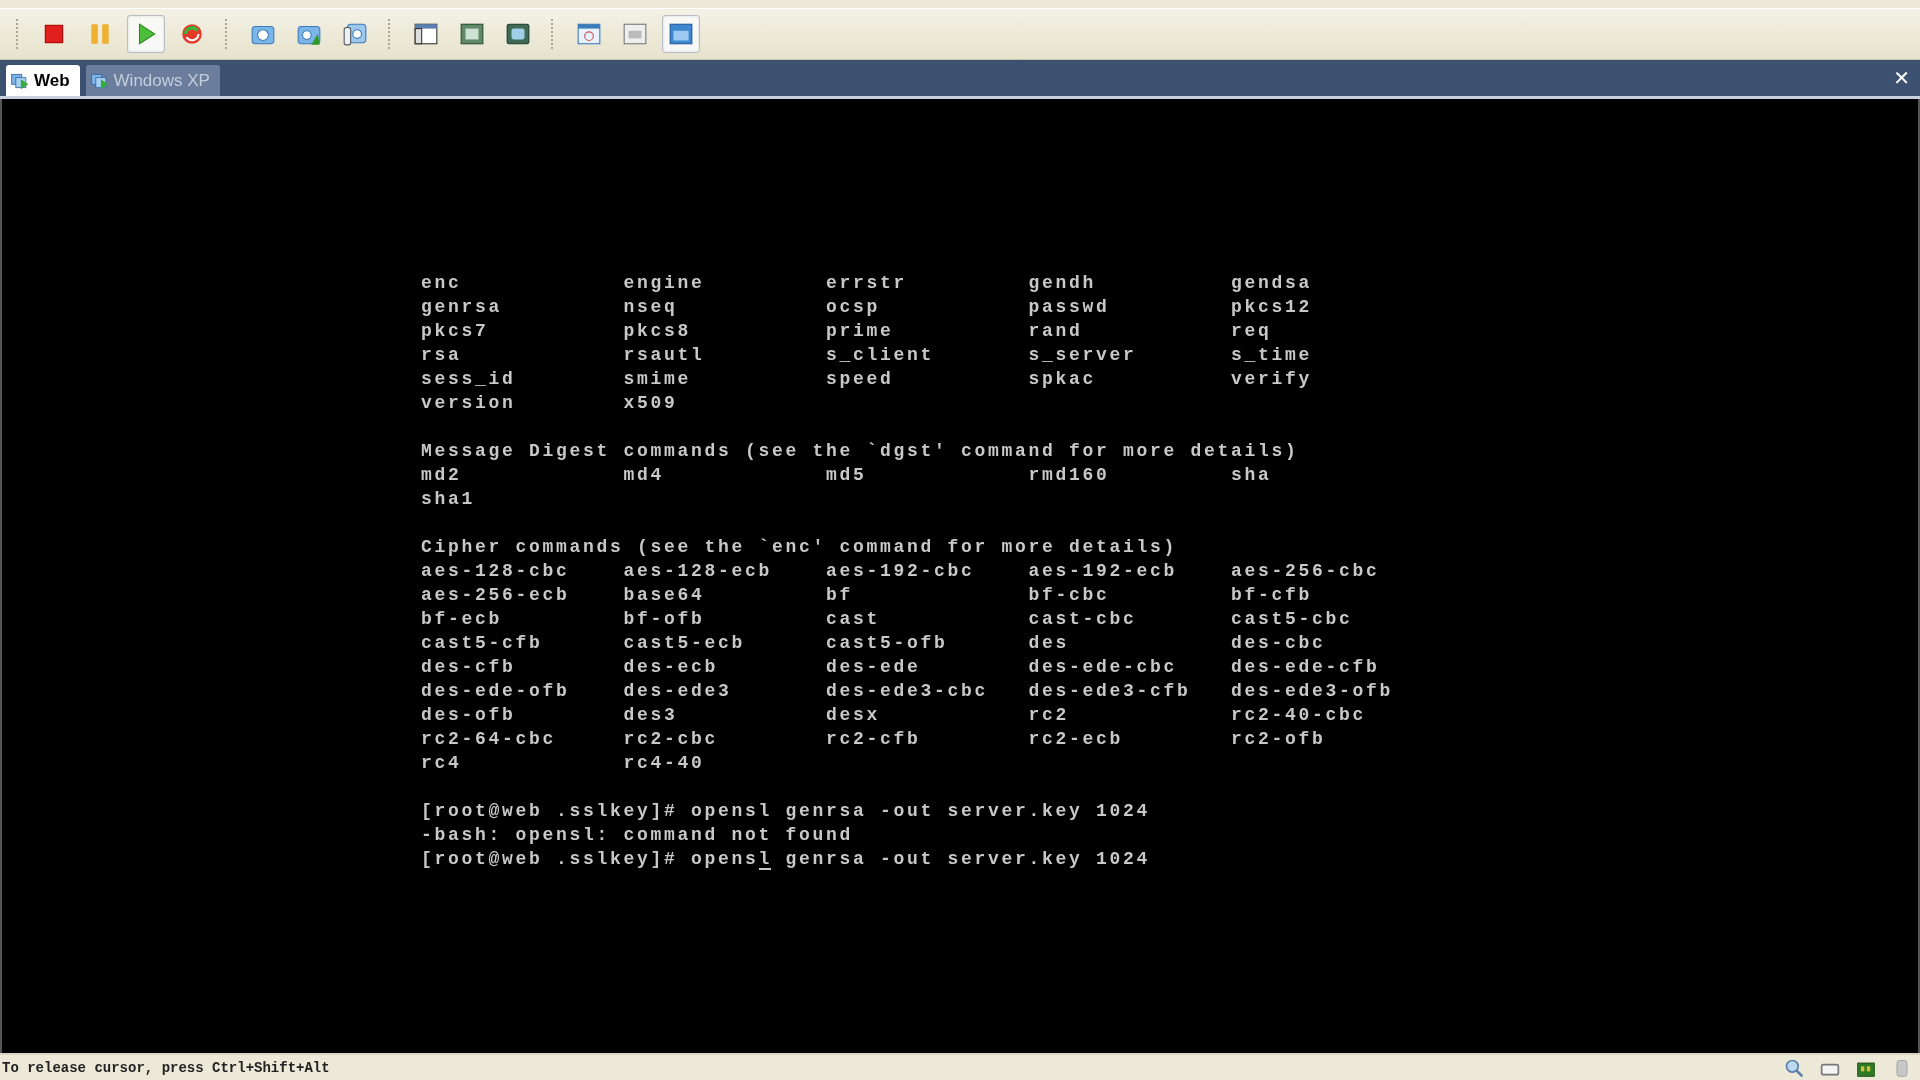 This screenshot has height=1080, width=1920. Describe the element at coordinates (455, 329) in the screenshot. I see `command-name: pkcs7` at that location.